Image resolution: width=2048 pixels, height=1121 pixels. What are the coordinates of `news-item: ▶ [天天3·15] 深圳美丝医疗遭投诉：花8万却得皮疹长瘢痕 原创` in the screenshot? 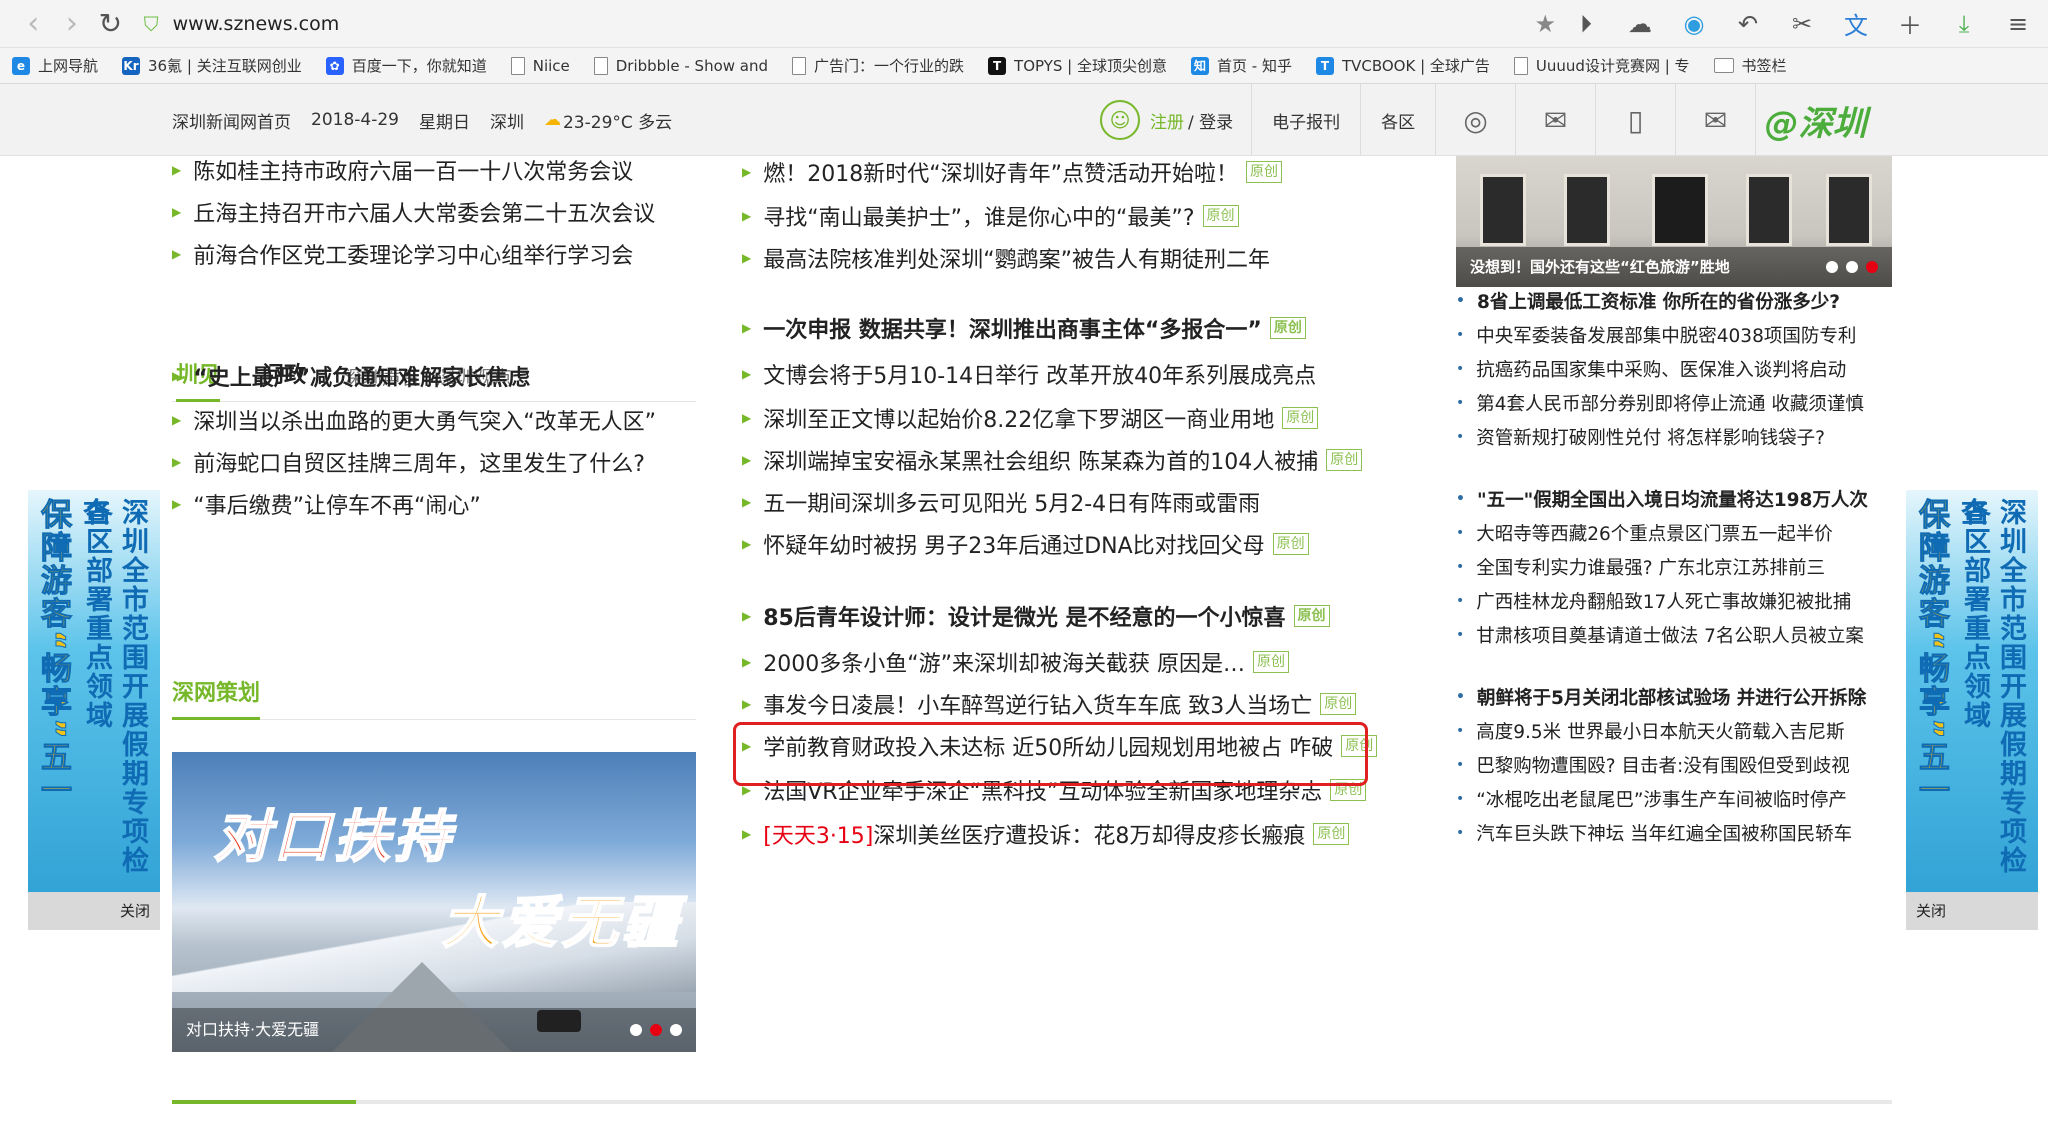 It's located at (1046, 834).